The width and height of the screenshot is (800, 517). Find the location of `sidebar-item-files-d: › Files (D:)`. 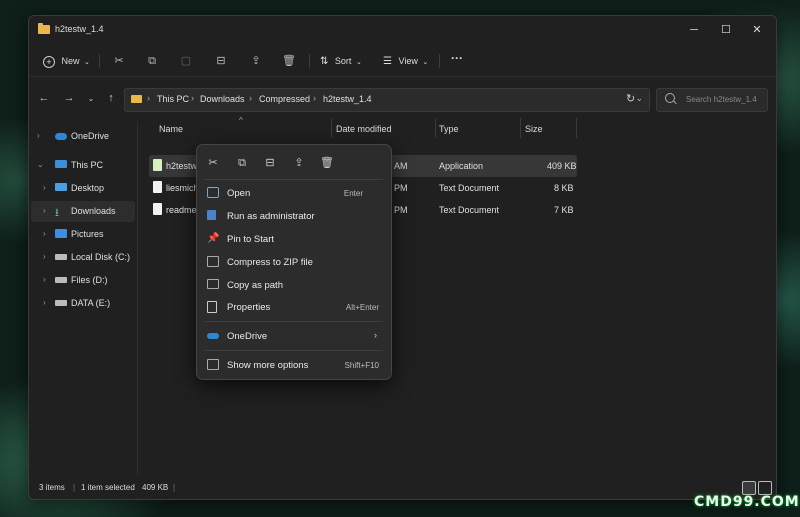

sidebar-item-files-d: › Files (D:) is located at coordinates (83, 280).